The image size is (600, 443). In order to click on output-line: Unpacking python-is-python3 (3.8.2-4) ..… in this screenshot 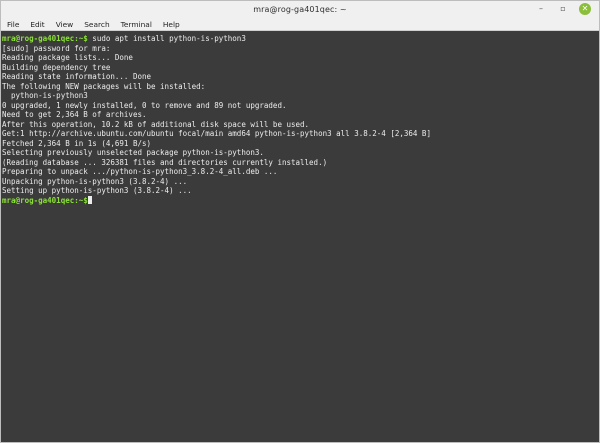, I will do `click(95, 181)`.